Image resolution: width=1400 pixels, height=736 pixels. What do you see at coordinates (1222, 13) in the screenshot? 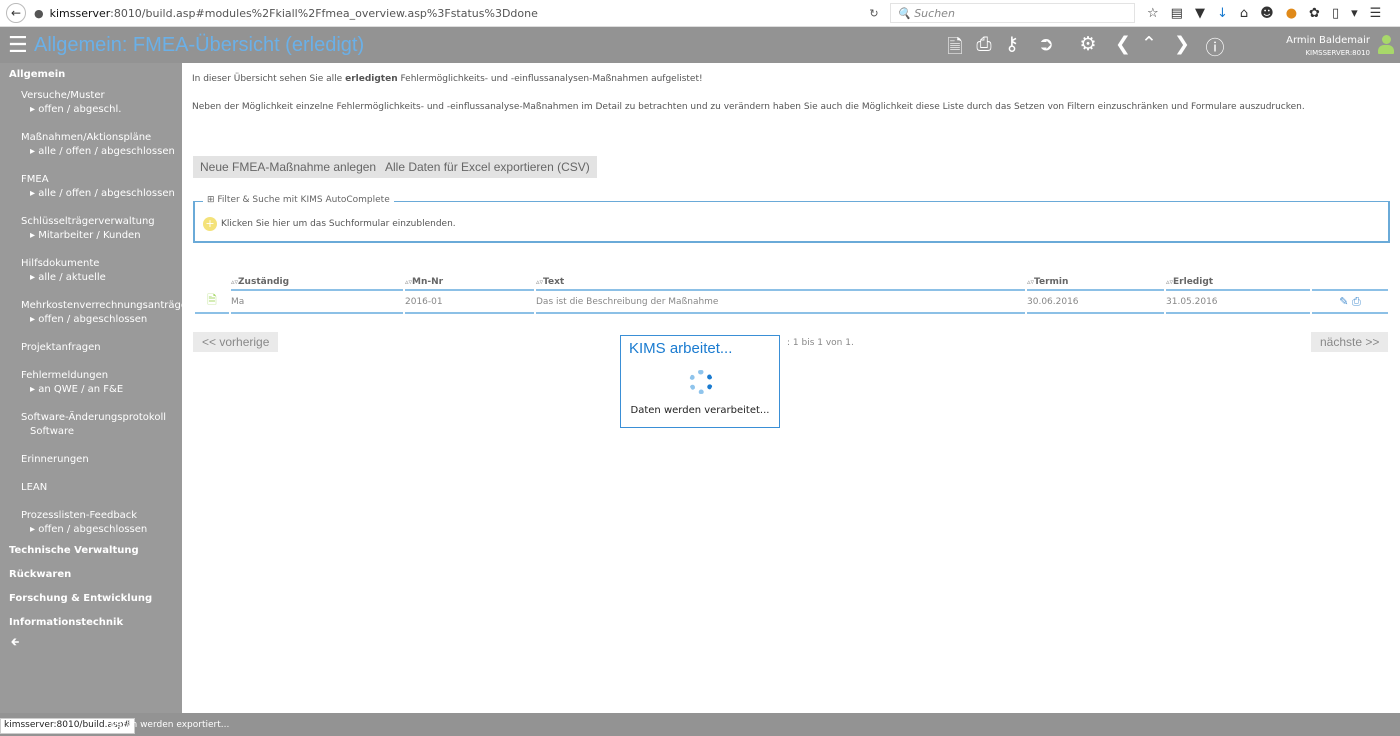
I see `download-icon: ↓` at bounding box center [1222, 13].